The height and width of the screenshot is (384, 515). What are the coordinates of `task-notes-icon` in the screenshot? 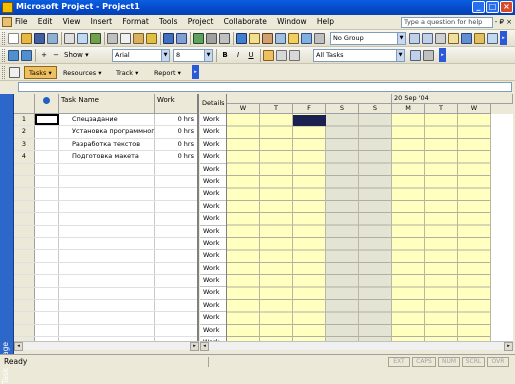 It's located at (254, 38).